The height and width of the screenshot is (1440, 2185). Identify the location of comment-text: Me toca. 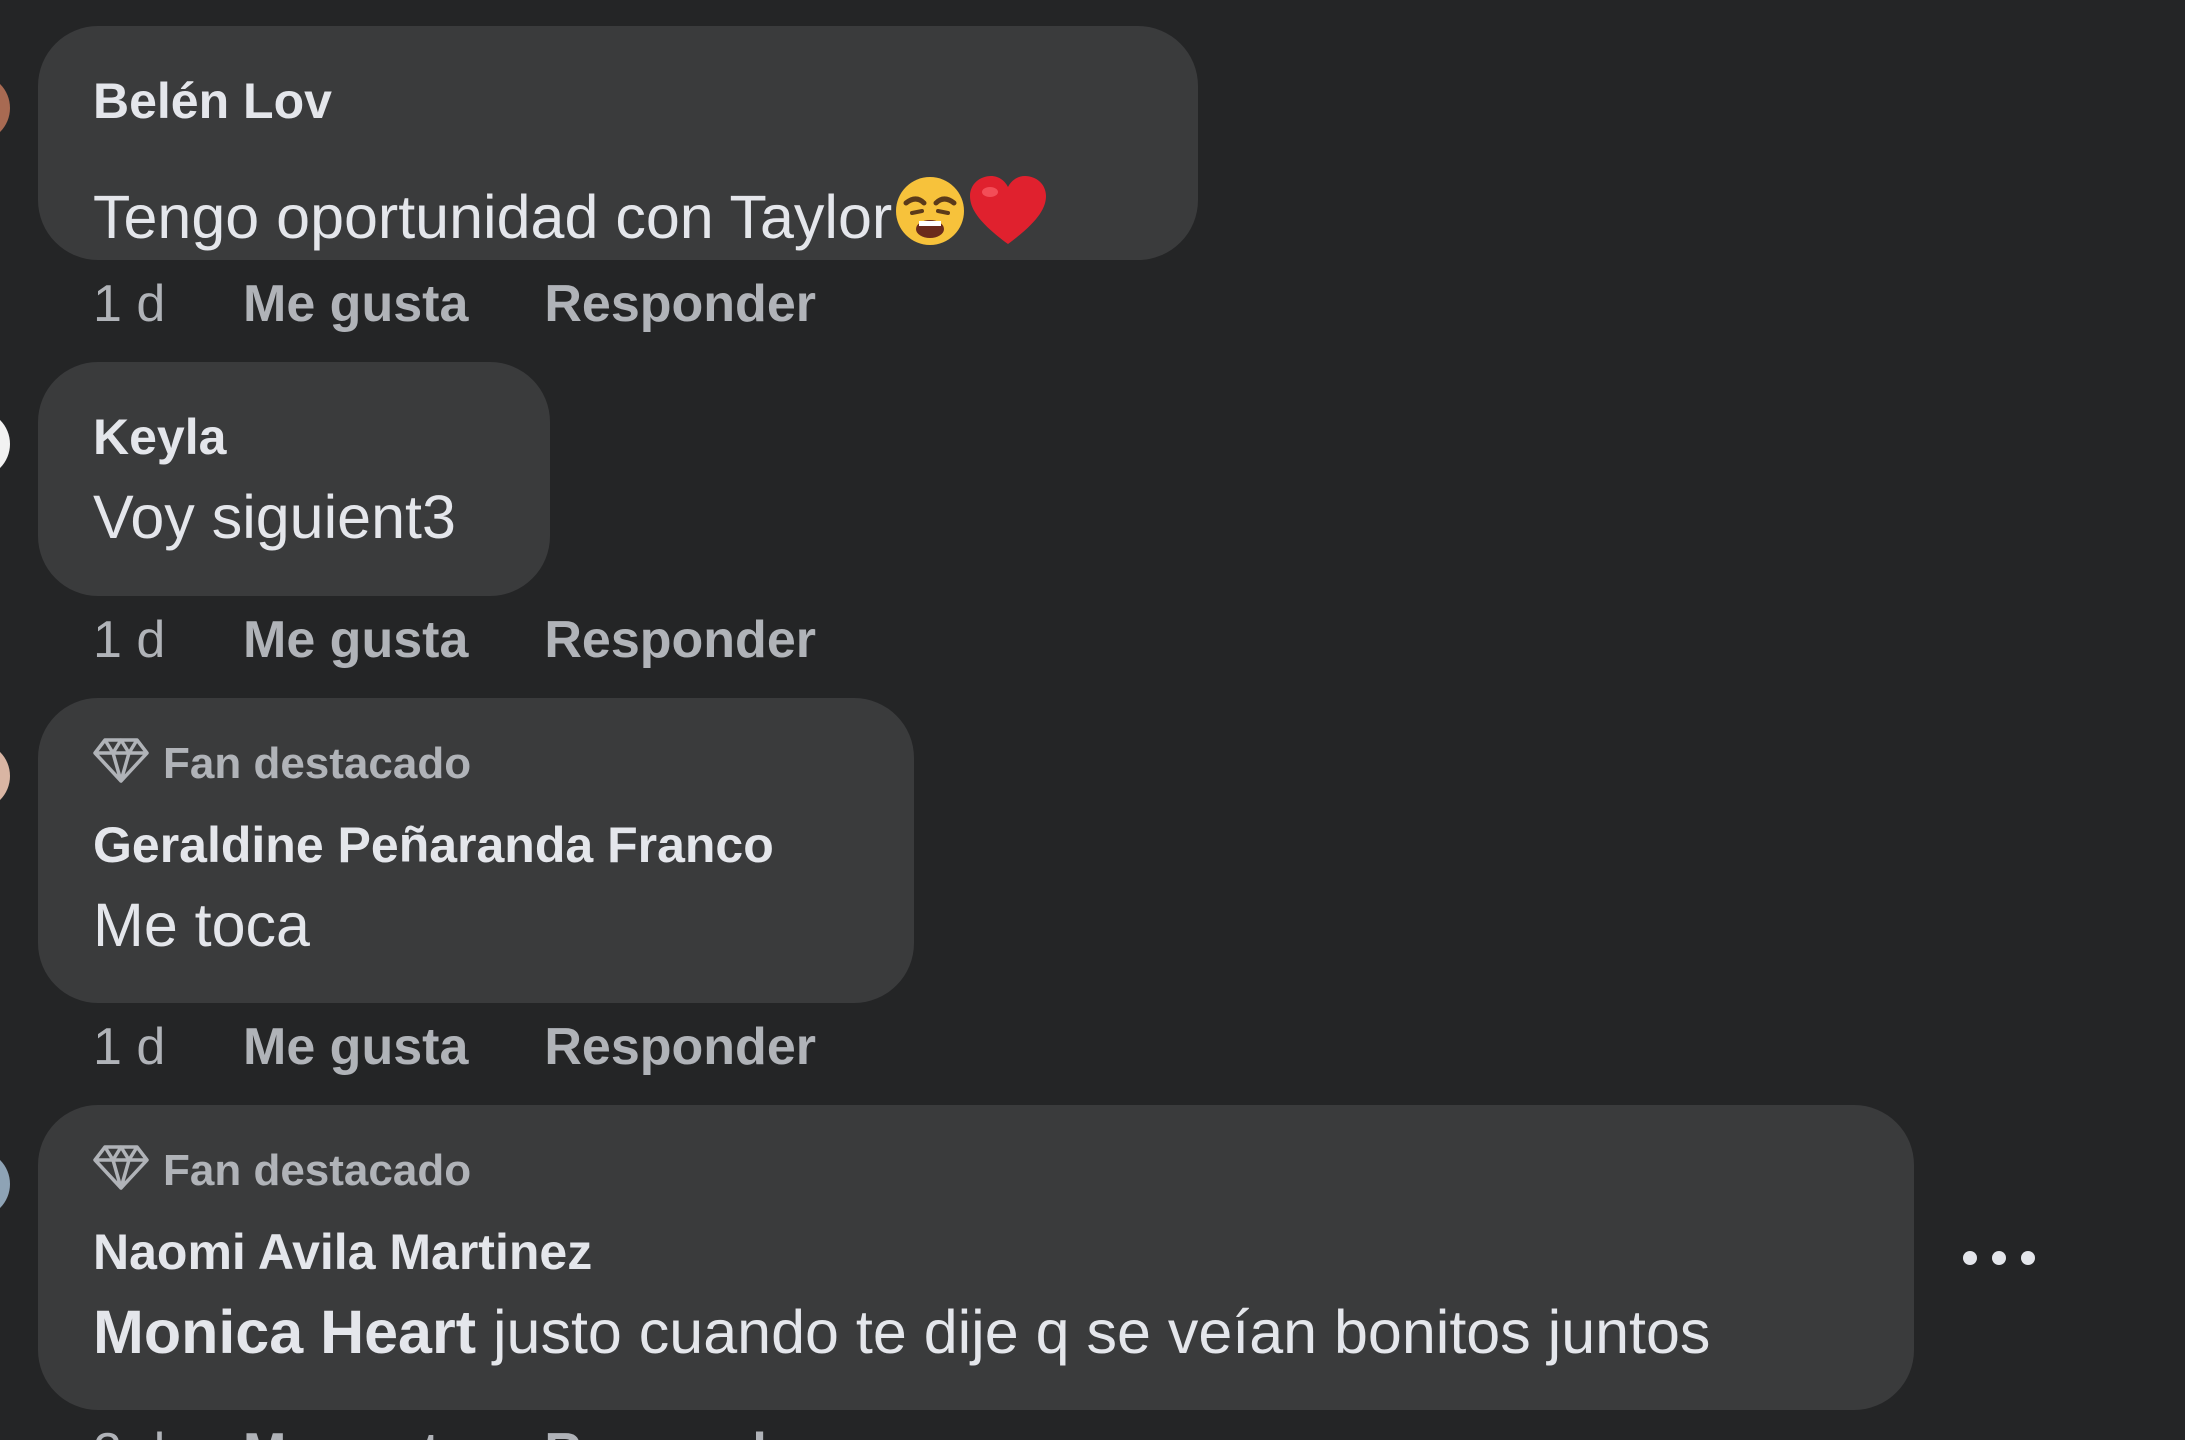
(201, 925).